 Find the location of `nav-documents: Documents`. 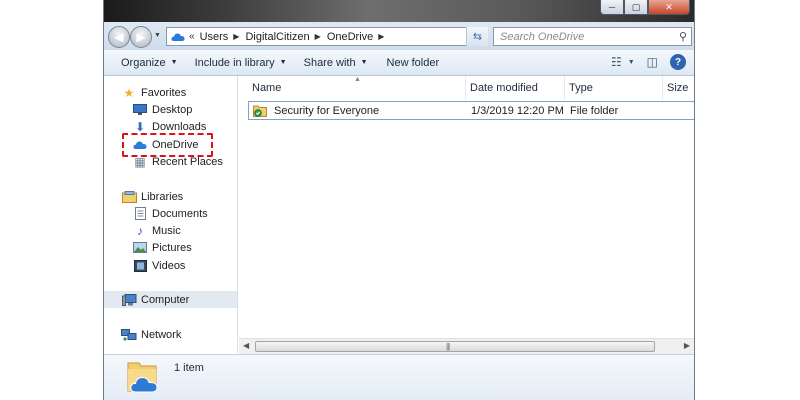

nav-documents: Documents is located at coordinates (156, 213).